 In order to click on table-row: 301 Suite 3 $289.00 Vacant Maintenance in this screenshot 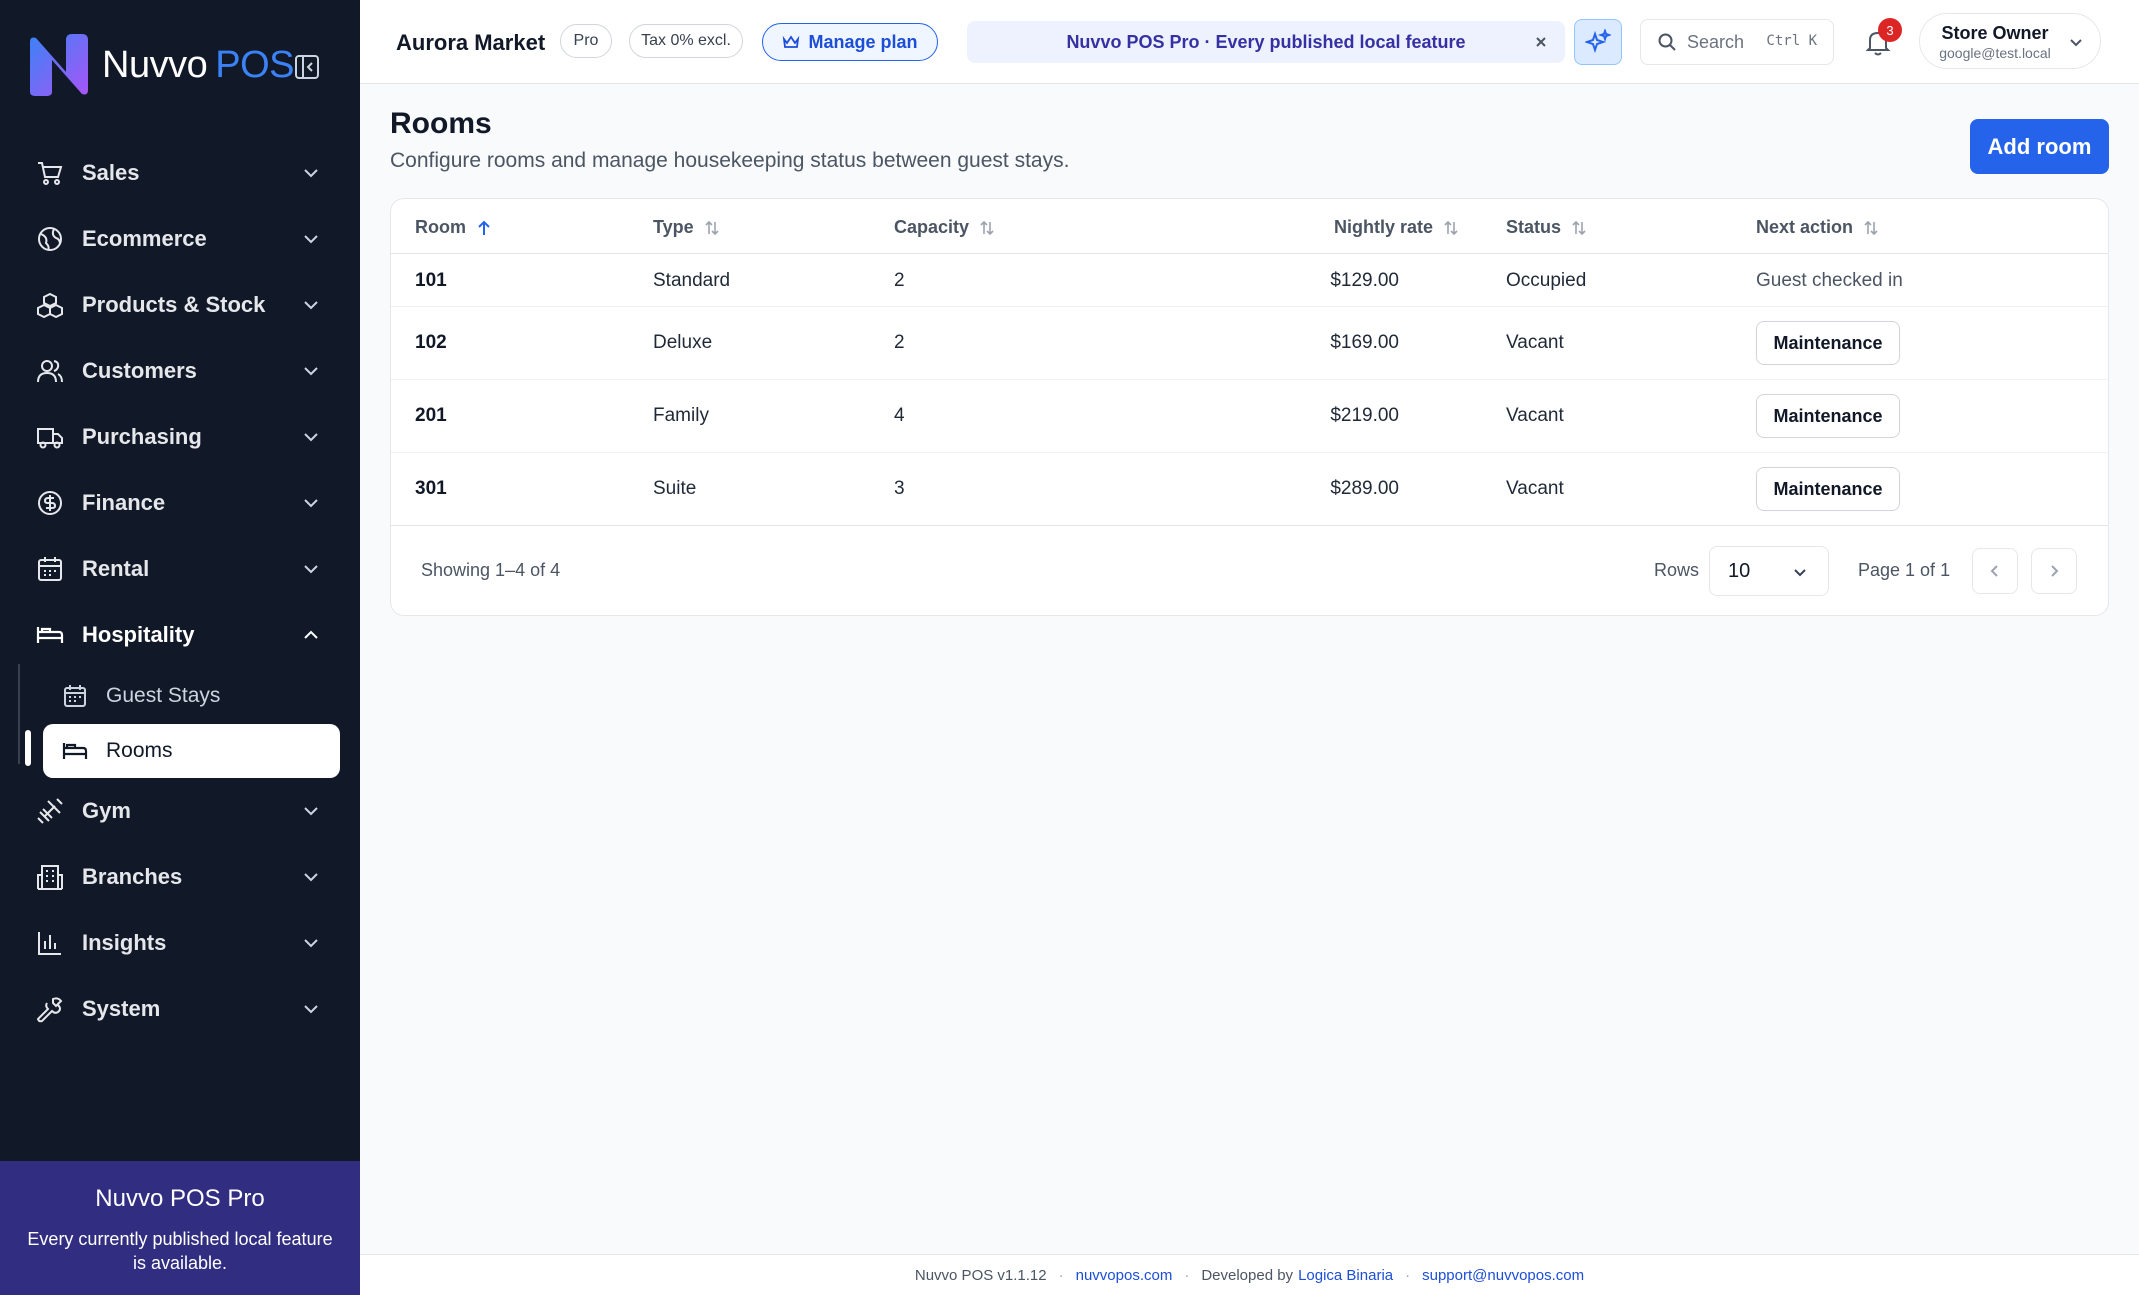, I will do `click(1249, 489)`.